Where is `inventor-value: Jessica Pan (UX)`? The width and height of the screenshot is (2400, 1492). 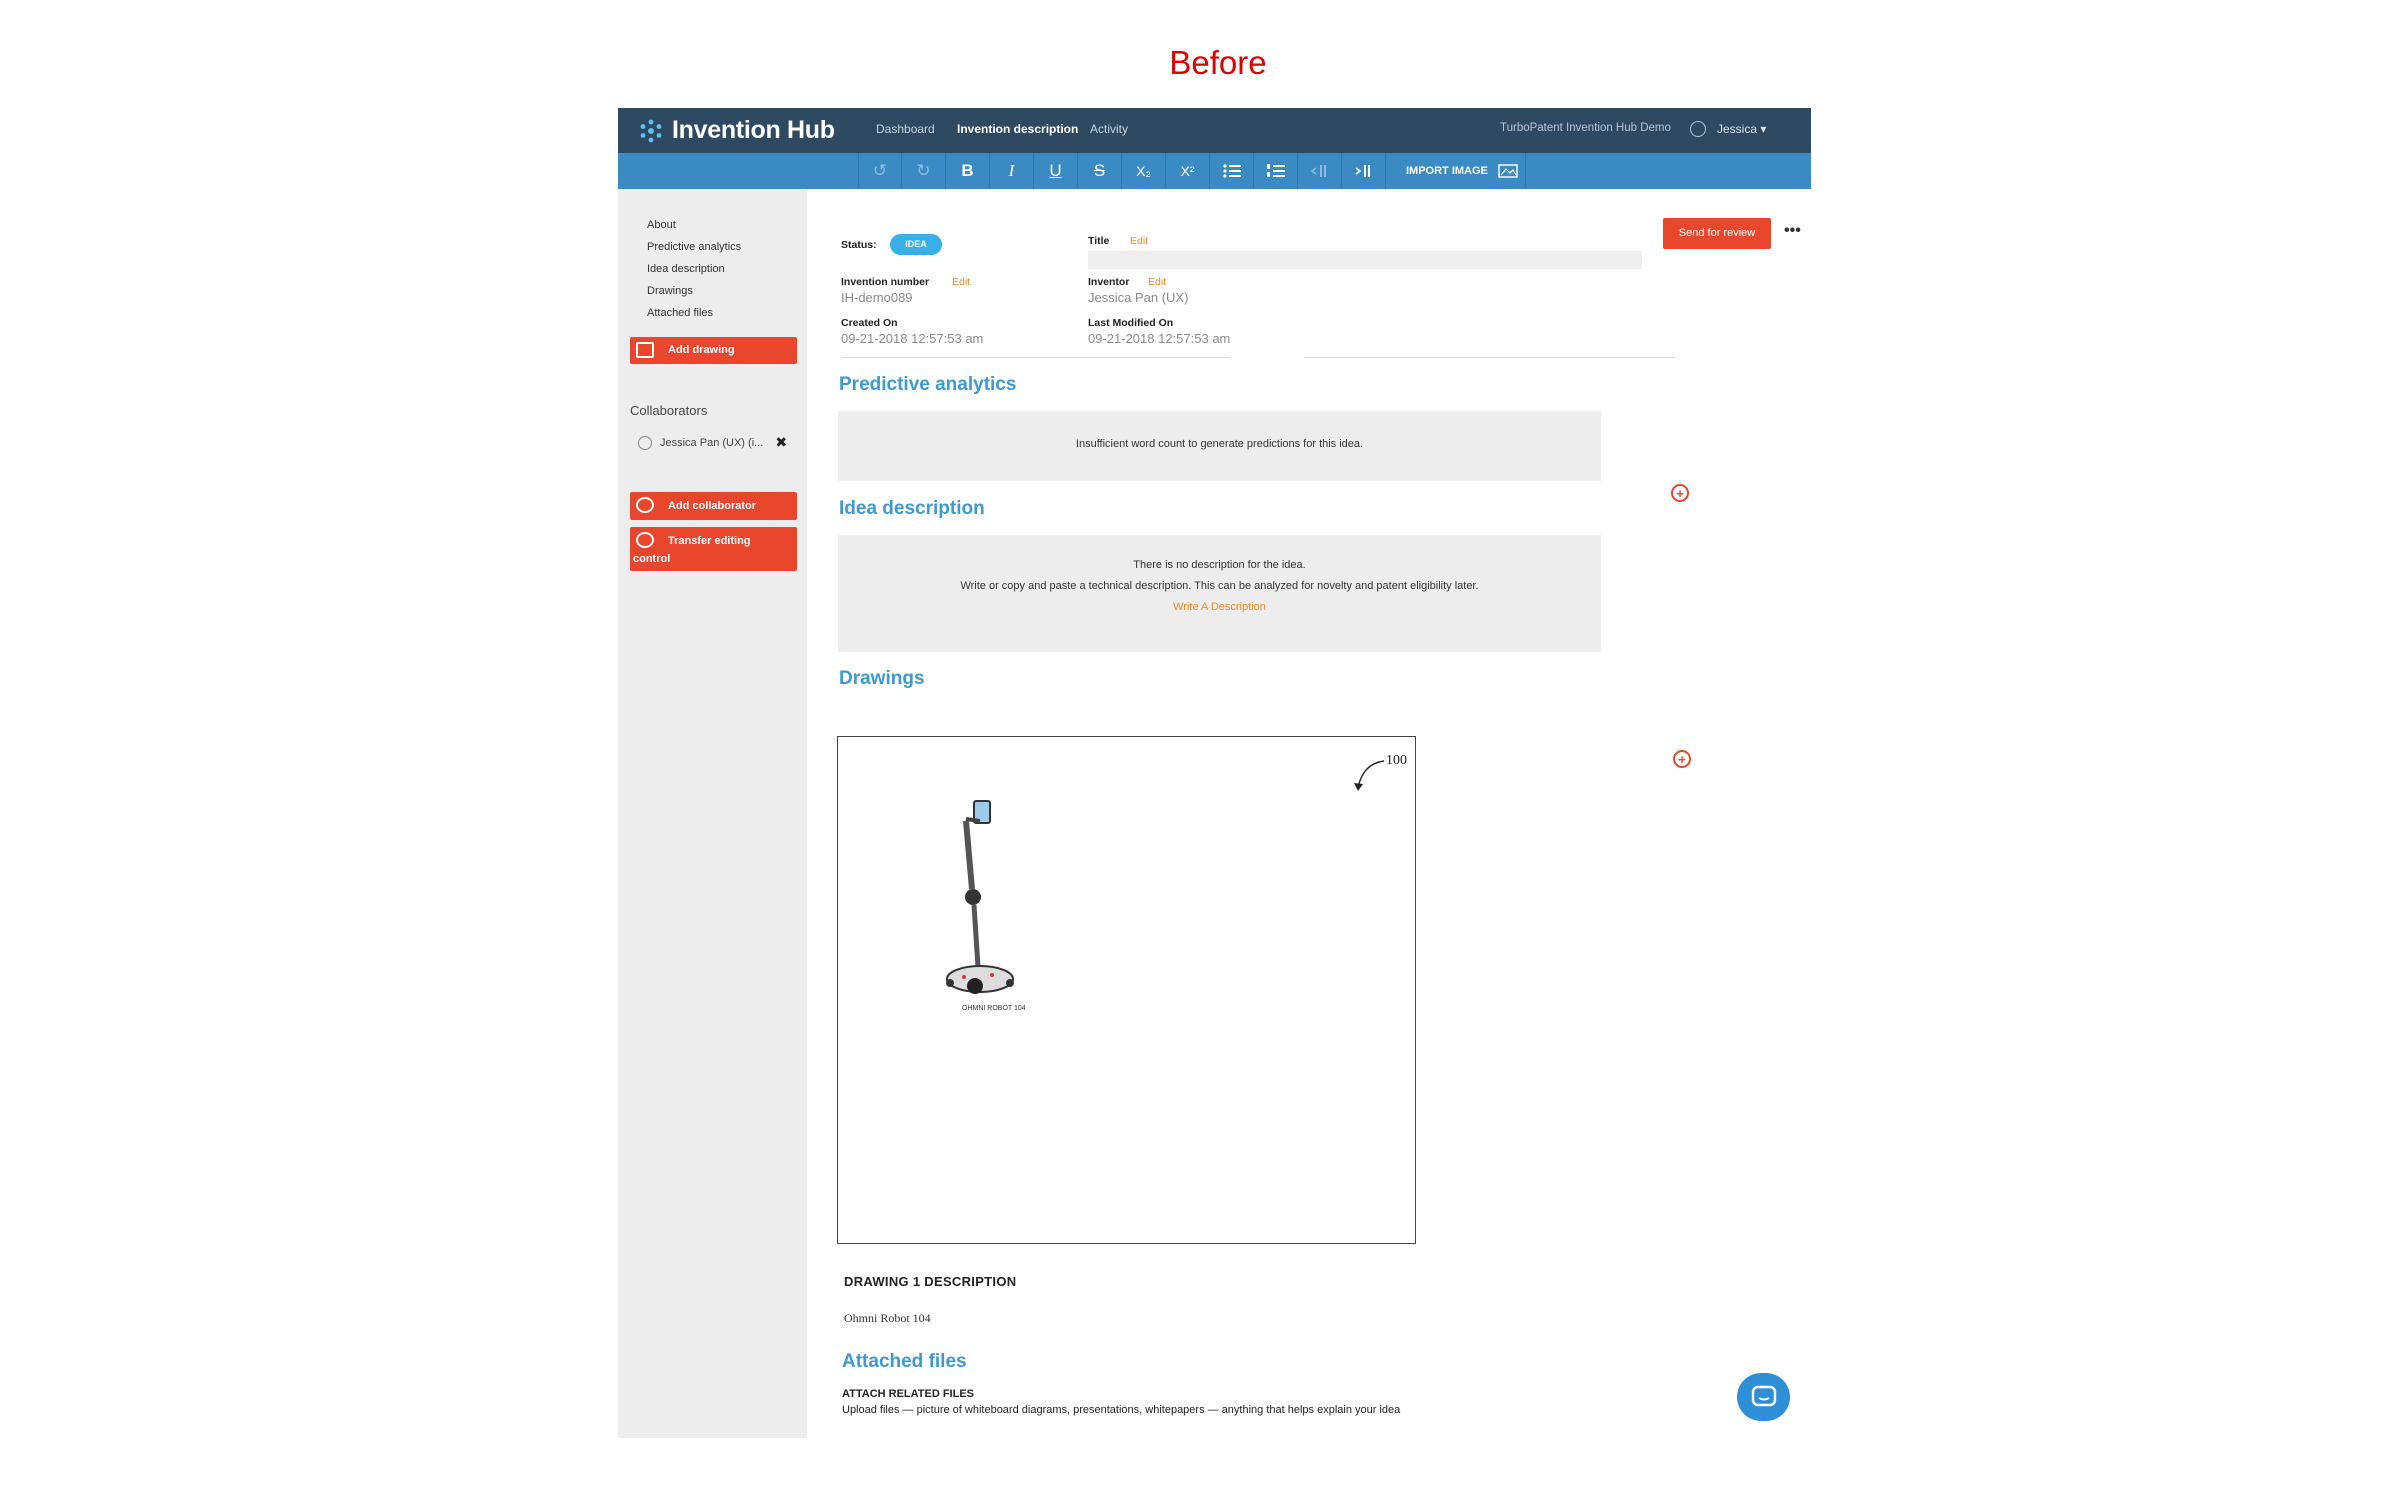 inventor-value: Jessica Pan (UX) is located at coordinates (1138, 297).